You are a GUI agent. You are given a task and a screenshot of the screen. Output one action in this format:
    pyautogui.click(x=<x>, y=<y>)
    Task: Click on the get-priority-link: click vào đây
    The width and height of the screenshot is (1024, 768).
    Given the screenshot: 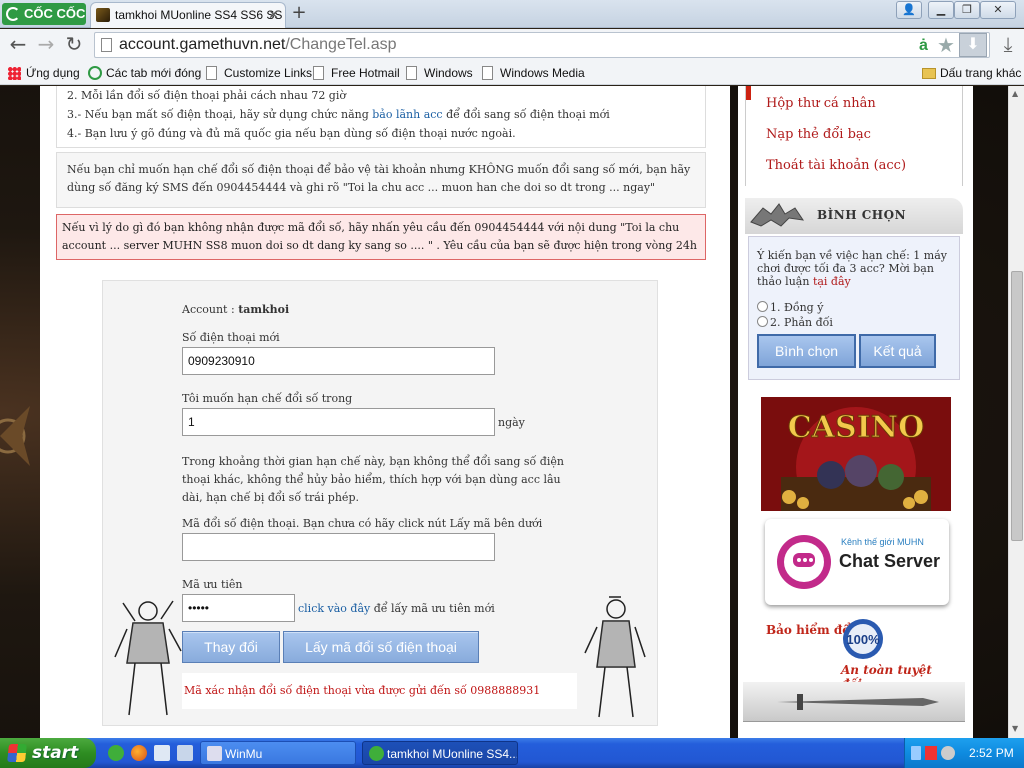 What is the action you would take?
    pyautogui.click(x=334, y=608)
    